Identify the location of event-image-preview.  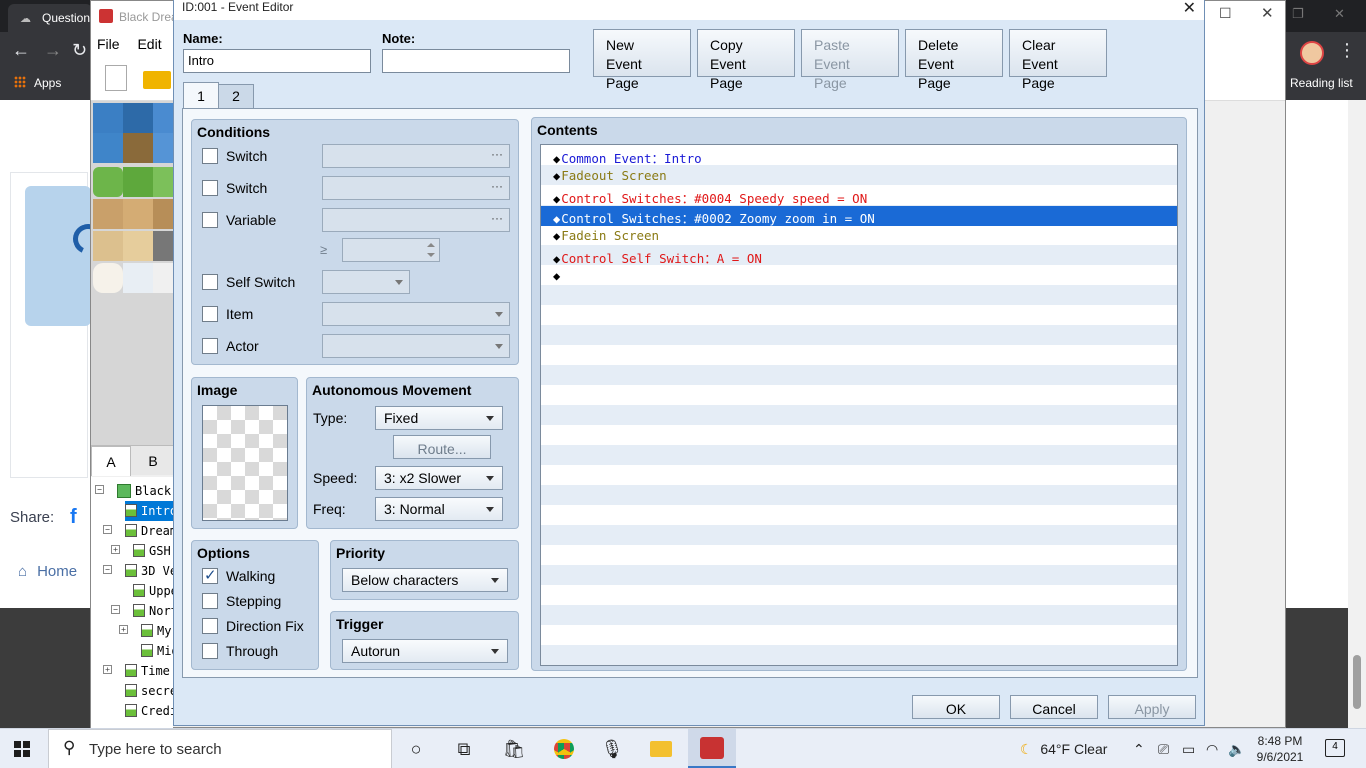
(245, 463).